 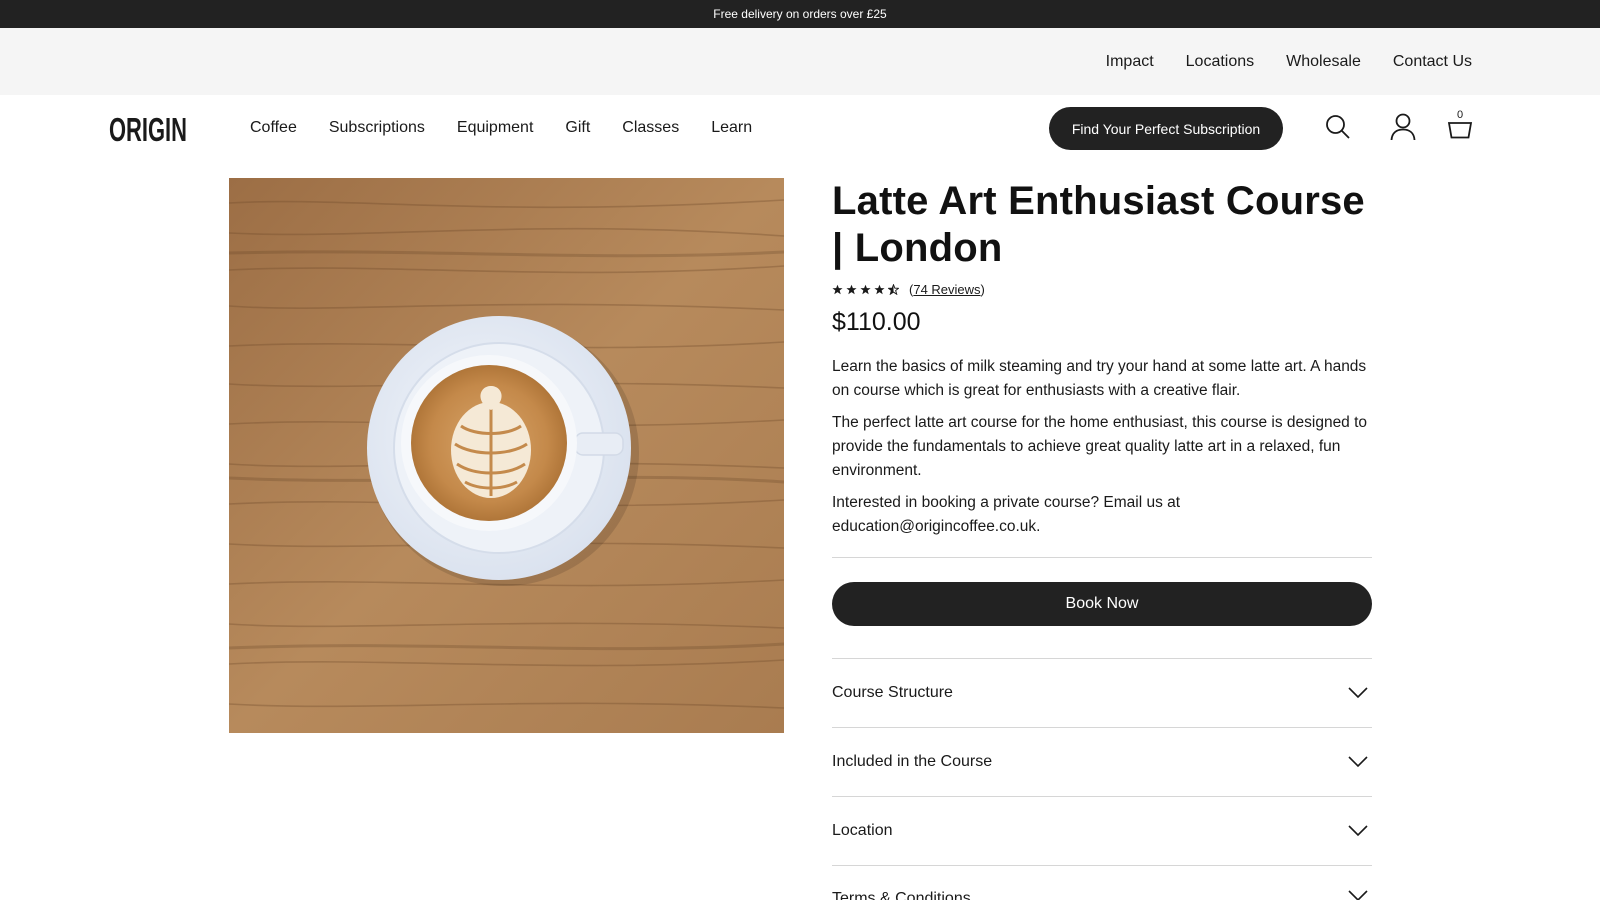 What do you see at coordinates (731, 128) in the screenshot?
I see `nav-link-learn: Learn` at bounding box center [731, 128].